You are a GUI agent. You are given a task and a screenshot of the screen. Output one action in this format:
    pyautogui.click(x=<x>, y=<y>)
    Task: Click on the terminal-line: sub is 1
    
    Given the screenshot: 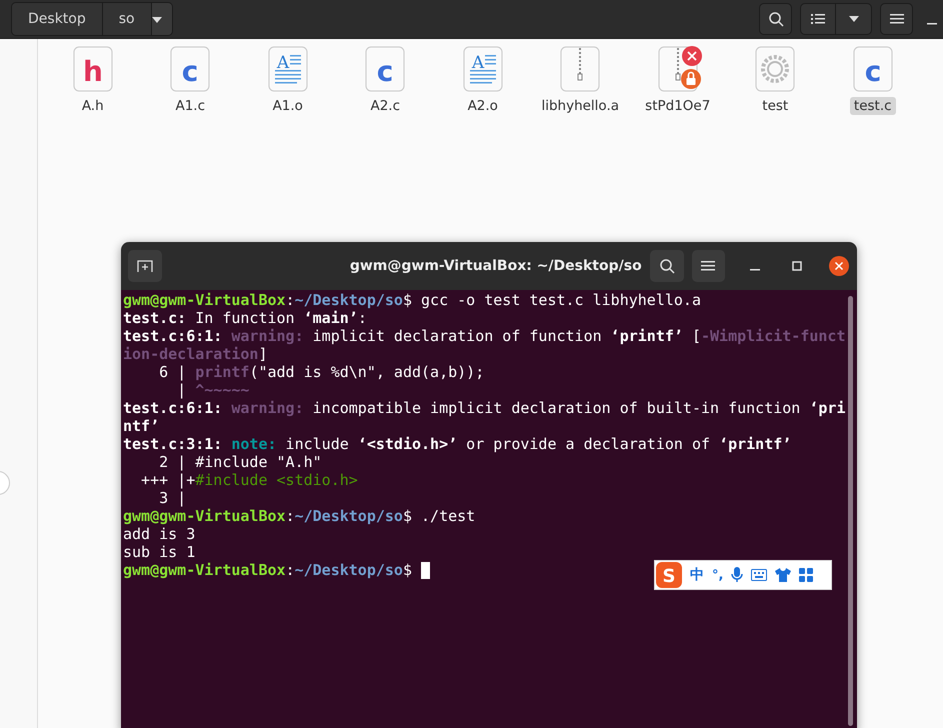 What is the action you would take?
    pyautogui.click(x=159, y=552)
    